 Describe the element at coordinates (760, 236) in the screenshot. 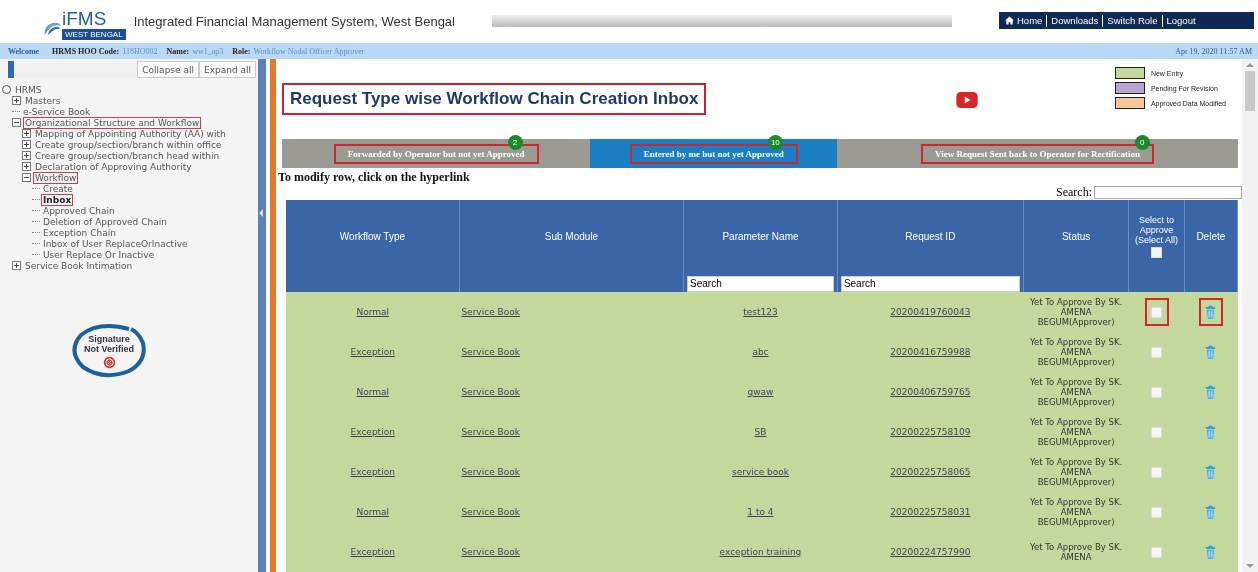

I see `column-header: Parameter Name` at that location.